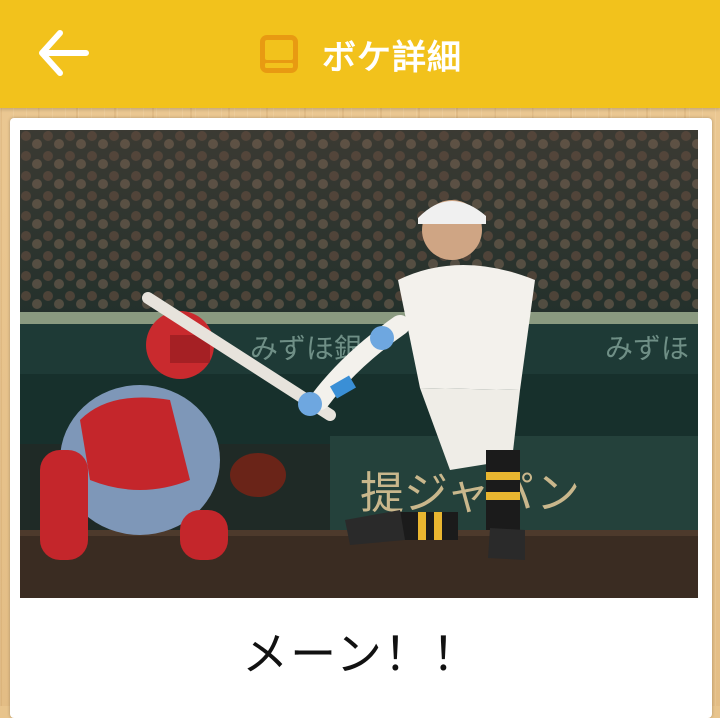  Describe the element at coordinates (361, 654) in the screenshot. I see `post-caption: メーン！！` at that location.